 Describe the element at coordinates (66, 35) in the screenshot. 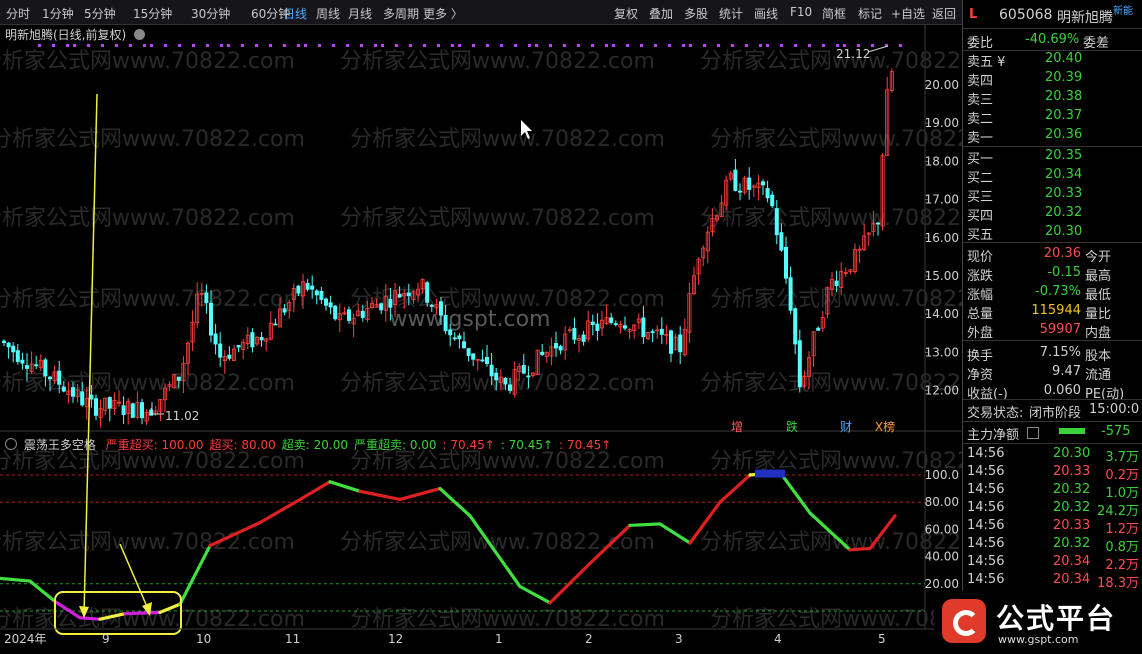

I see `main-chart-title-text: 明新旭腾(日线,前复权)` at that location.